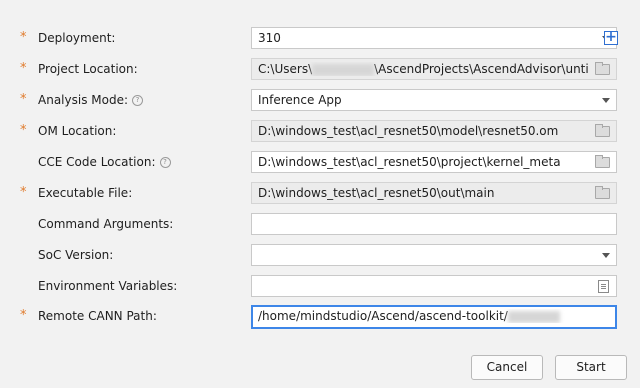 This screenshot has height=388, width=640. What do you see at coordinates (376, 193) in the screenshot?
I see `executable-file-value: D:\windows_test\acl_resnet50\out\main` at bounding box center [376, 193].